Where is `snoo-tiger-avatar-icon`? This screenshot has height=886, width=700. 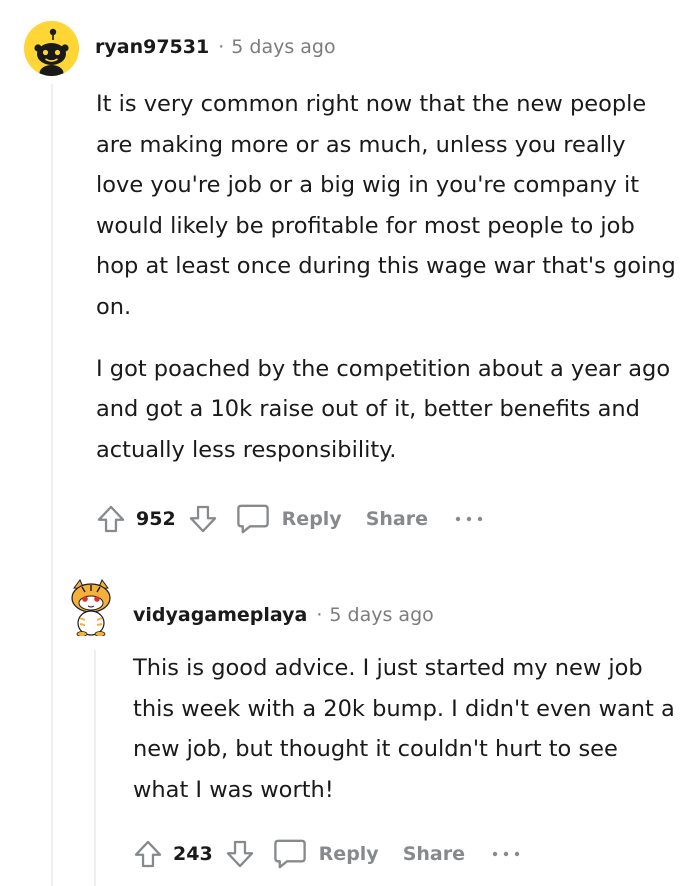
snoo-tiger-avatar-icon is located at coordinates (91, 607).